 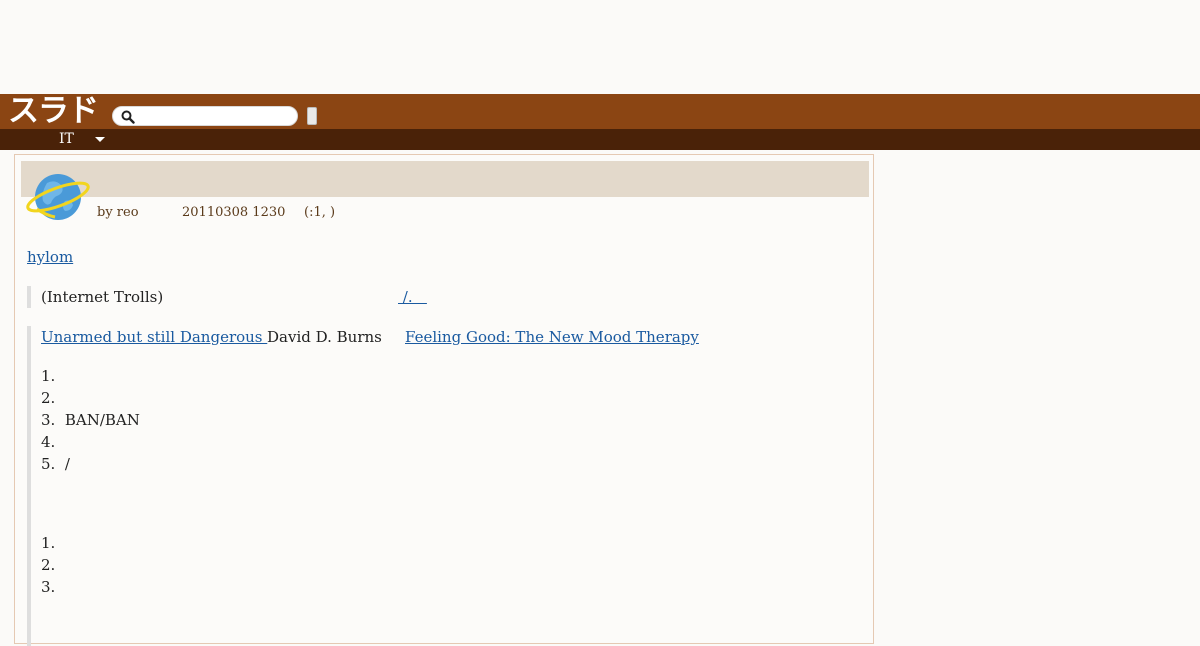 What do you see at coordinates (600, 139) in the screenshot?
I see `section-nav: IT` at bounding box center [600, 139].